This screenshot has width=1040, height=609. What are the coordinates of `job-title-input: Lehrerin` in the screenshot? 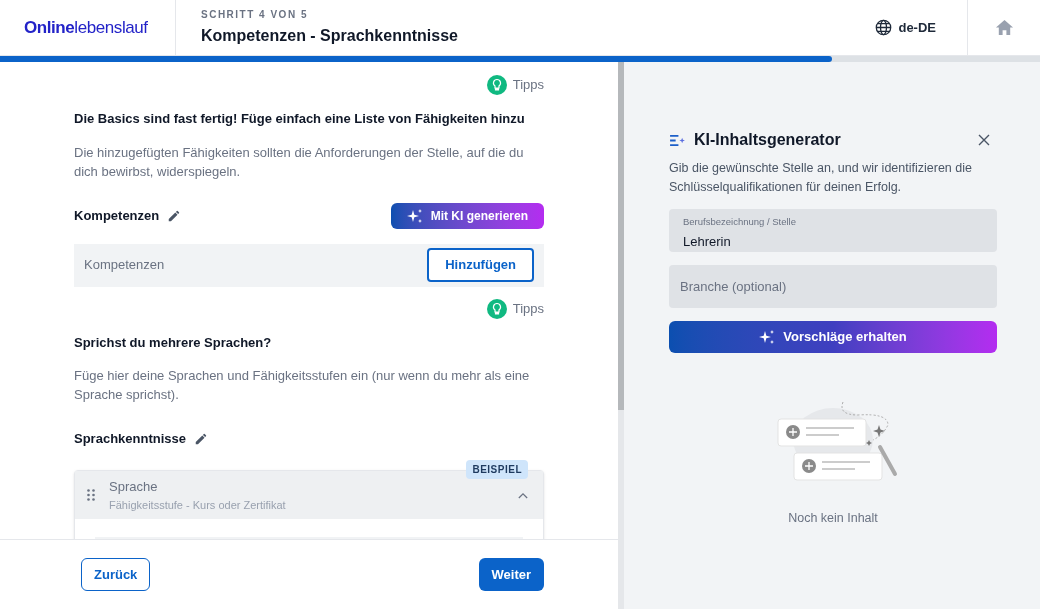 It's located at (833, 242).